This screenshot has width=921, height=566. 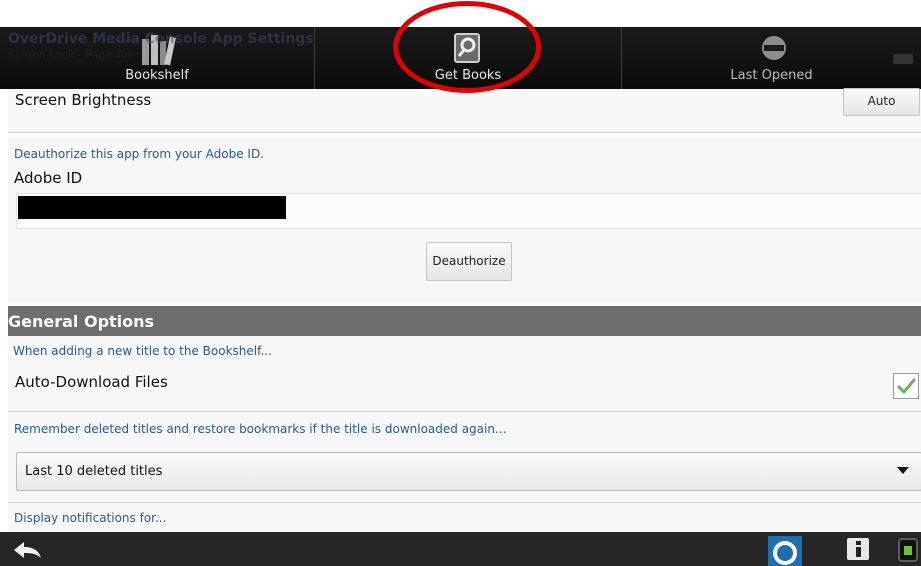 What do you see at coordinates (27, 550) in the screenshot?
I see `back-arrow-icon` at bounding box center [27, 550].